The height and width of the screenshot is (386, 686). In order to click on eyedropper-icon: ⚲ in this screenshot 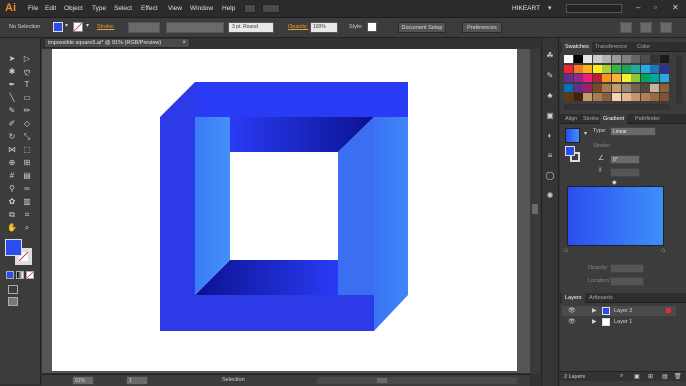, I will do `click(12, 188)`.